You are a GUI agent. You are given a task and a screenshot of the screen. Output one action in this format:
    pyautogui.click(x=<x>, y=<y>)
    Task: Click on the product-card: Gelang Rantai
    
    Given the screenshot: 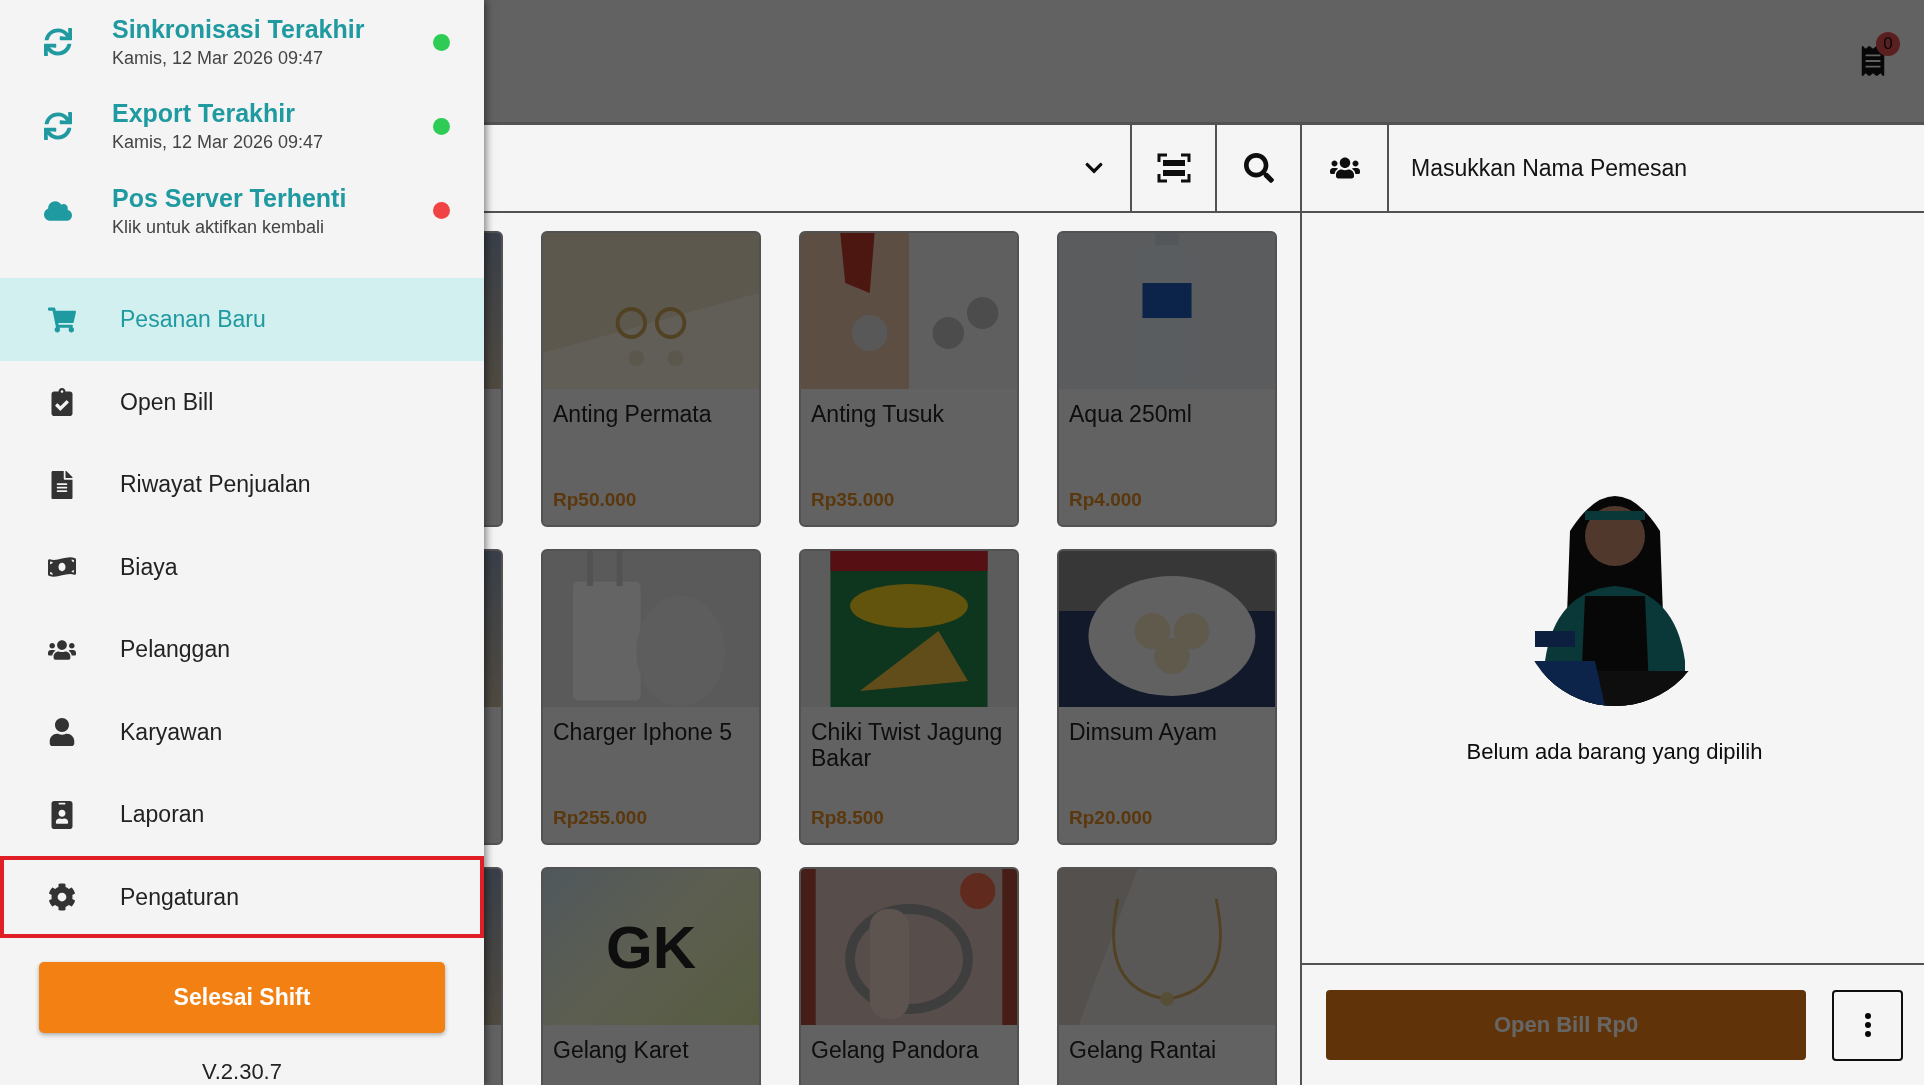 What is the action you would take?
    pyautogui.click(x=1167, y=976)
    